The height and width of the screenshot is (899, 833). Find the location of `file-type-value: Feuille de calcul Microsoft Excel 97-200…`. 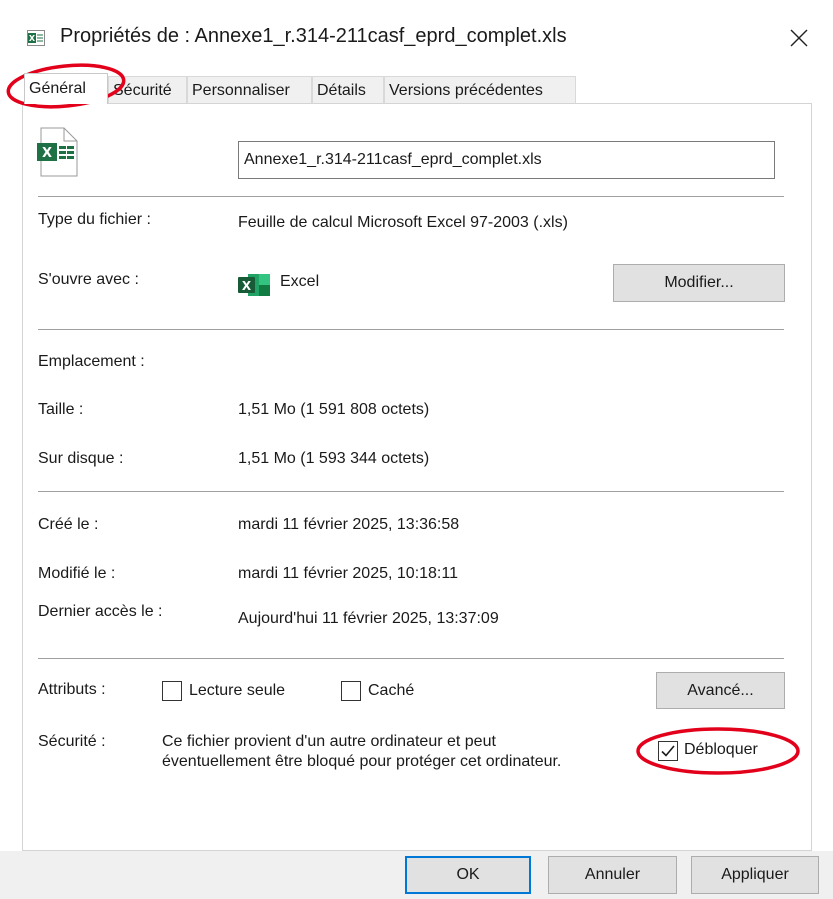

file-type-value: Feuille de calcul Microsoft Excel 97-200… is located at coordinates (403, 222).